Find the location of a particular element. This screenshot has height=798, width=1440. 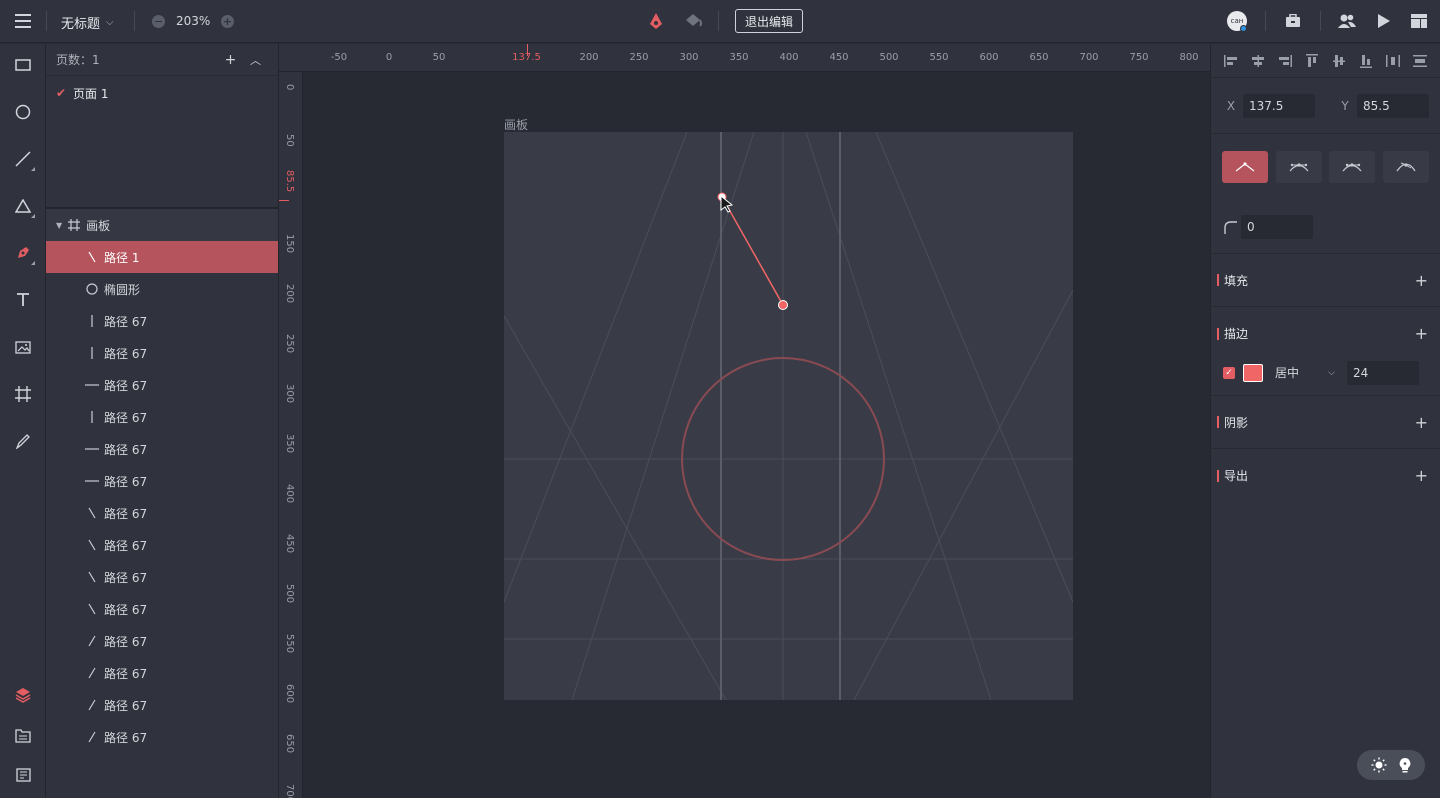

ellipse-tool is located at coordinates (23, 112).